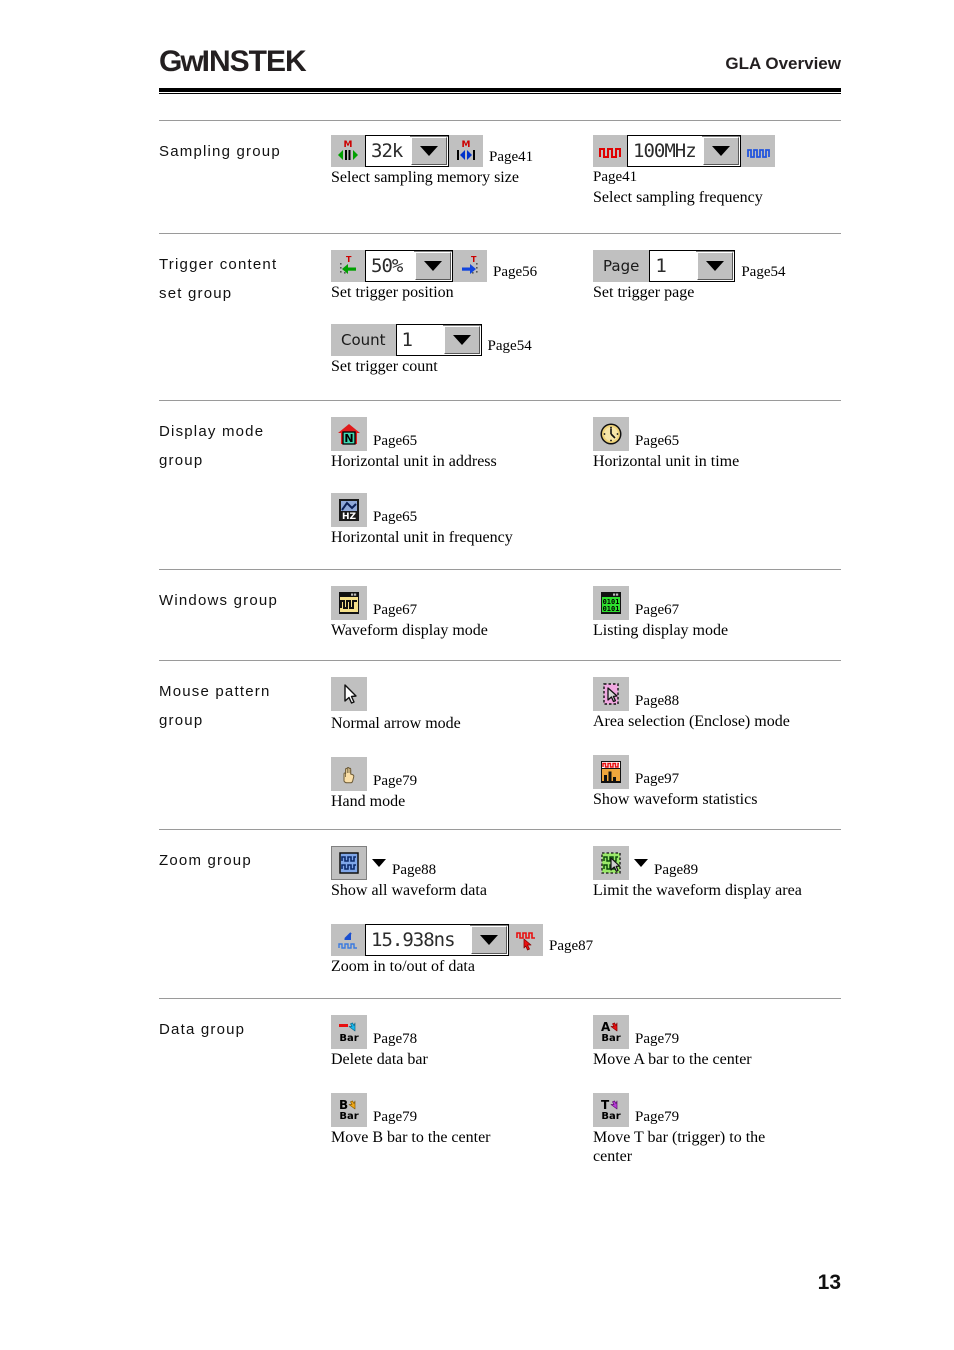 The width and height of the screenshot is (954, 1350). Describe the element at coordinates (349, 1110) in the screenshot. I see `move-b-bar-icon: B Bar` at that location.